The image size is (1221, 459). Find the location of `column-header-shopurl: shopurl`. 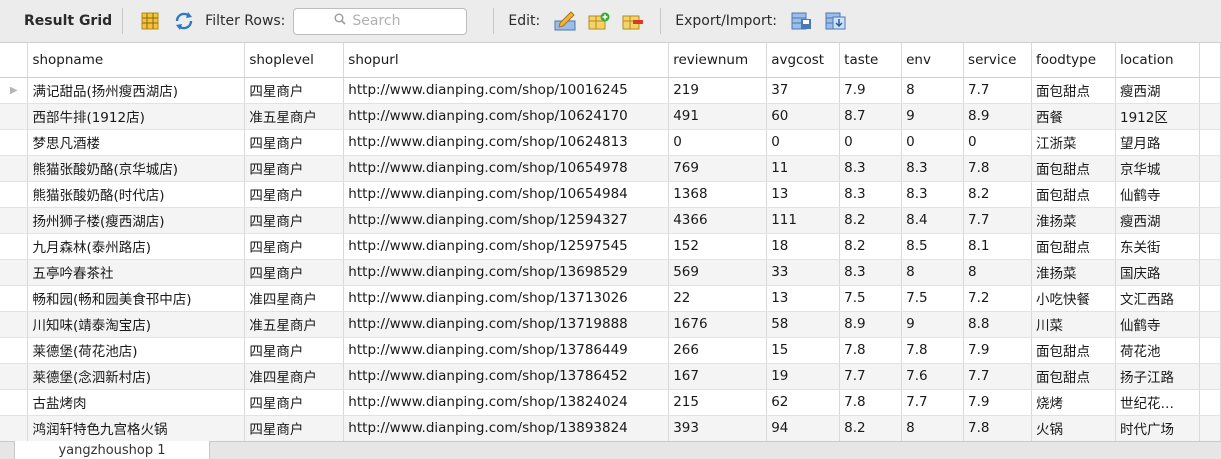

column-header-shopurl: shopurl is located at coordinates (506, 60).